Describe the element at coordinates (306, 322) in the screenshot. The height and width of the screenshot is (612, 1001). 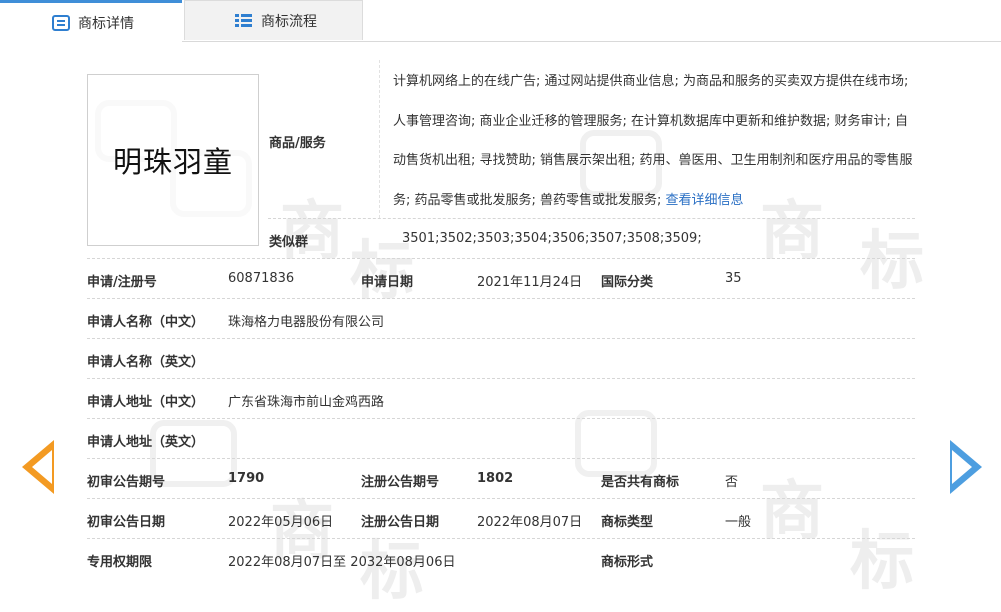
I see `applicant-cn-value: 珠海格力电器股份有限公司` at that location.